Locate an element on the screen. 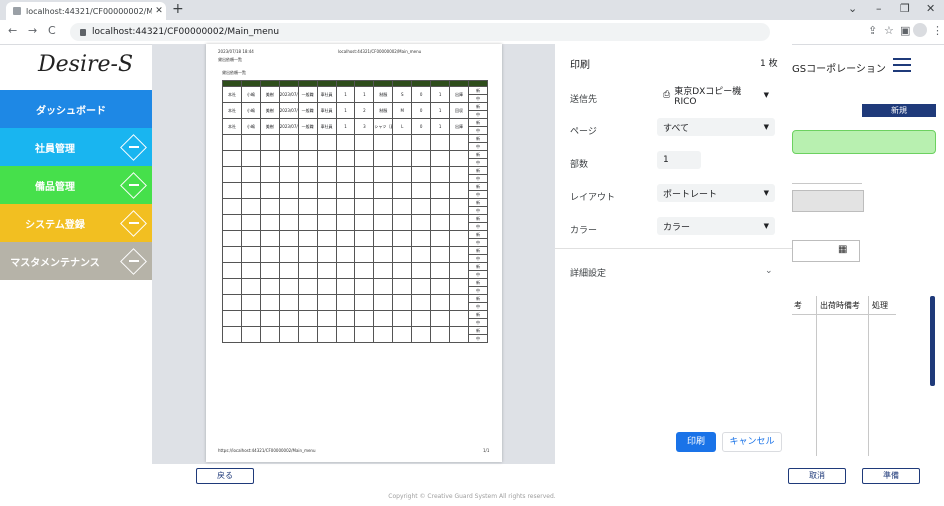  hamburger-menu-icon is located at coordinates (902, 67).